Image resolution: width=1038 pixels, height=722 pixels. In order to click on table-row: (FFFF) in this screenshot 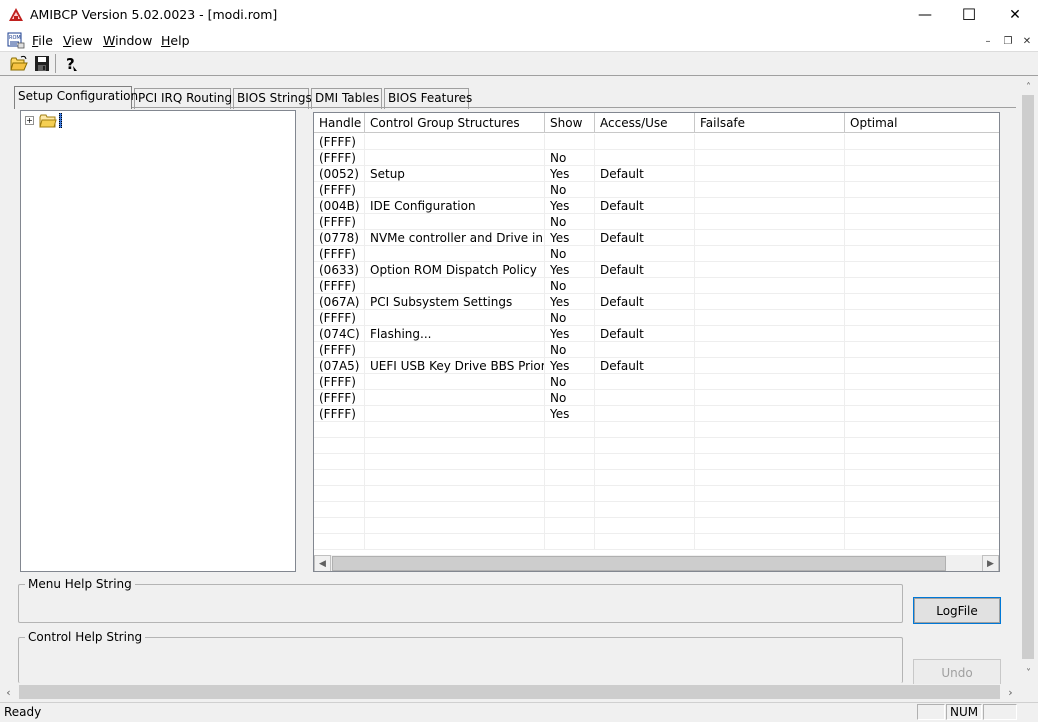, I will do `click(656, 142)`.